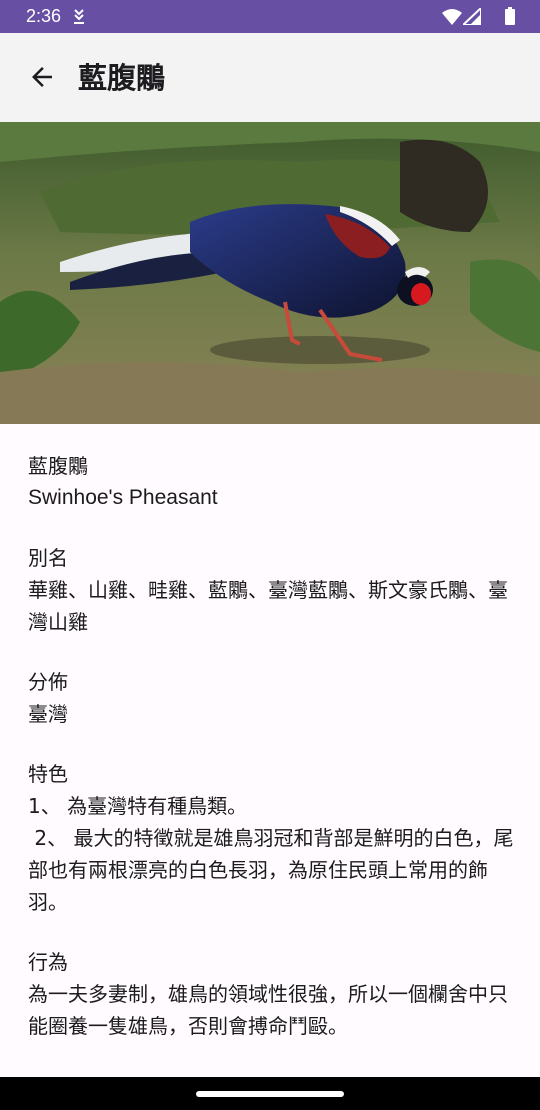 The width and height of the screenshot is (540, 1110). I want to click on signal-icon, so click(472, 16).